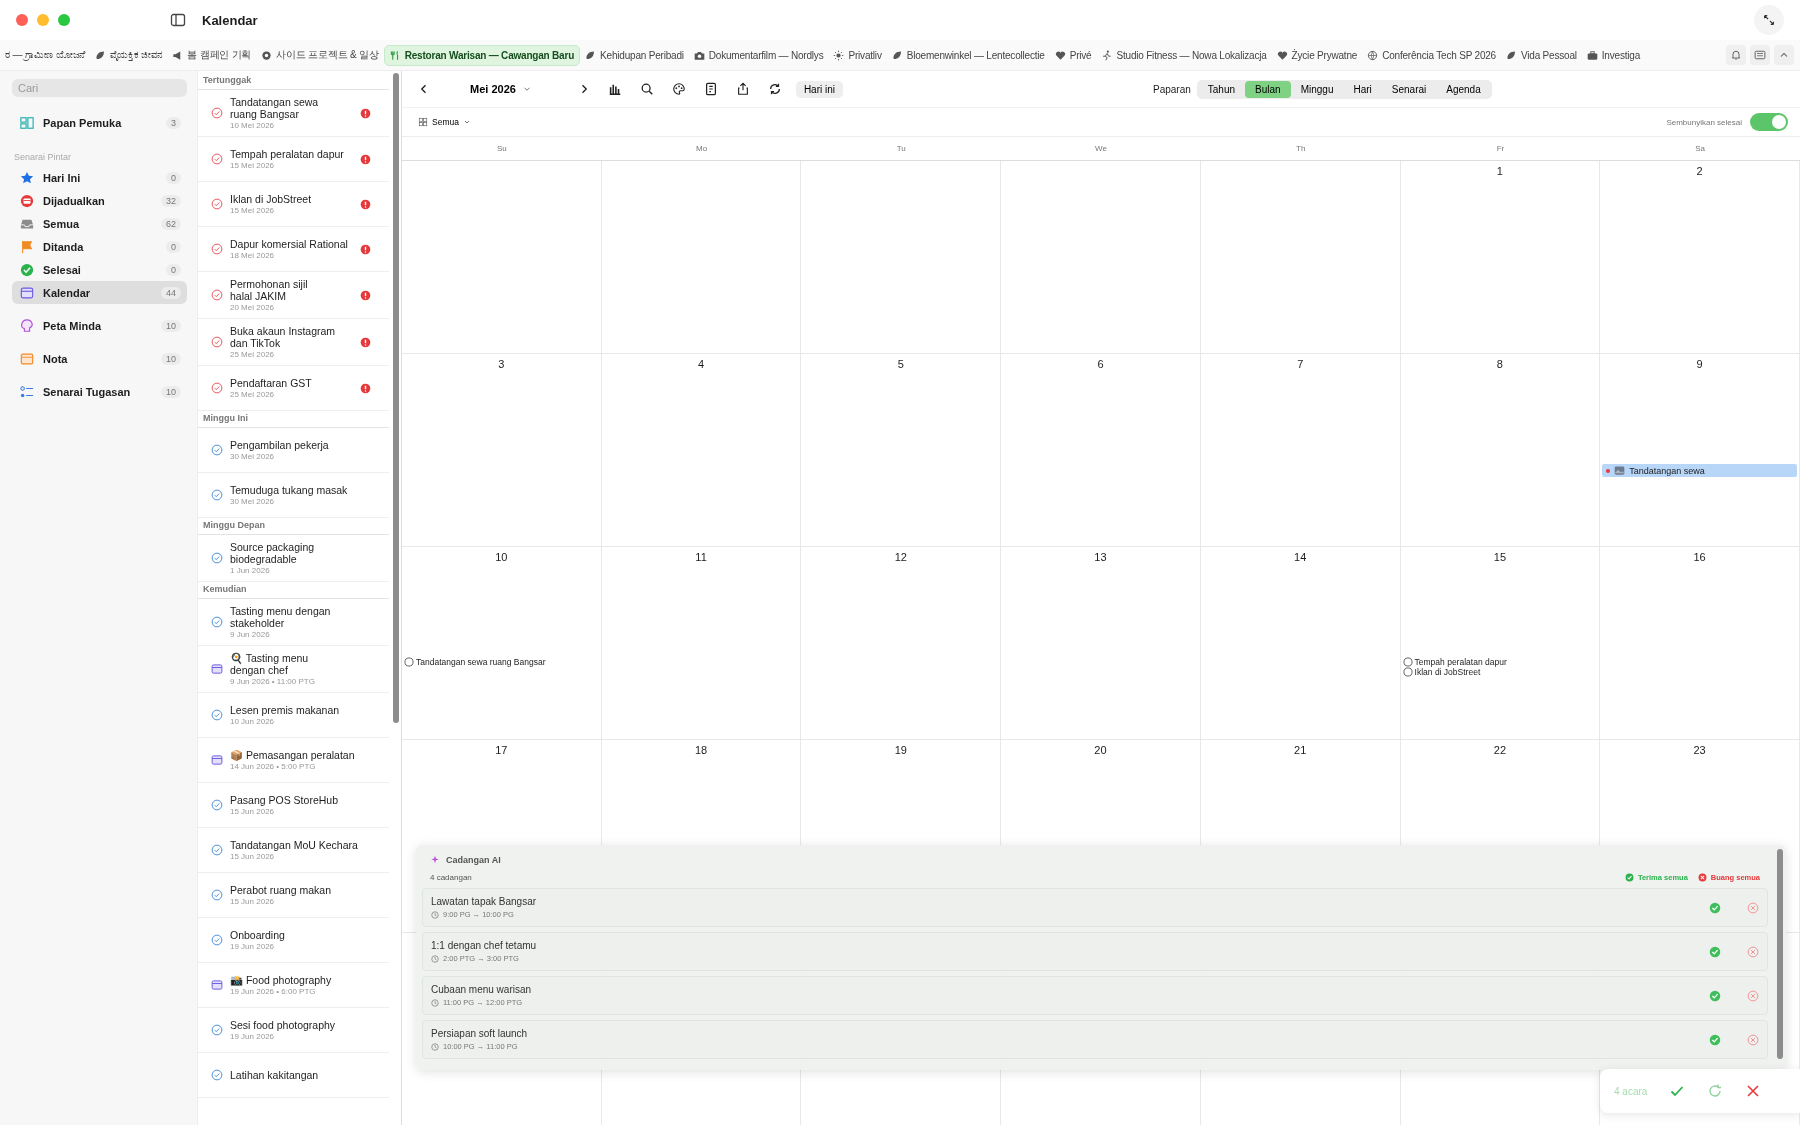 The height and width of the screenshot is (1125, 1800). Describe the element at coordinates (293, 850) in the screenshot. I see `task-row: Tandatangan MoU Kechara 15 Jun 2026` at that location.